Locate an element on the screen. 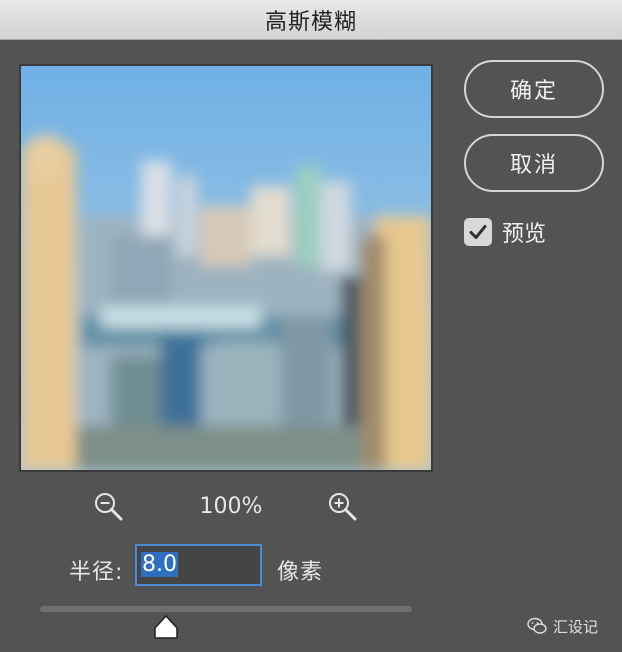  radius-value: 8.0 is located at coordinates (159, 564).